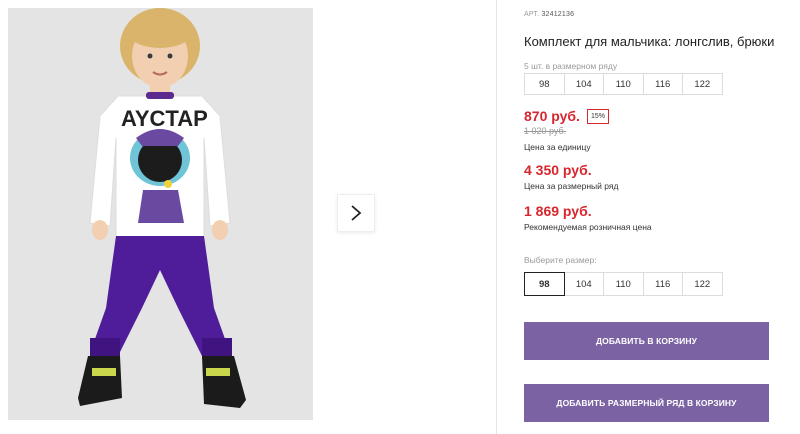  I want to click on size-picker-label: Выберите размер:, so click(560, 260).